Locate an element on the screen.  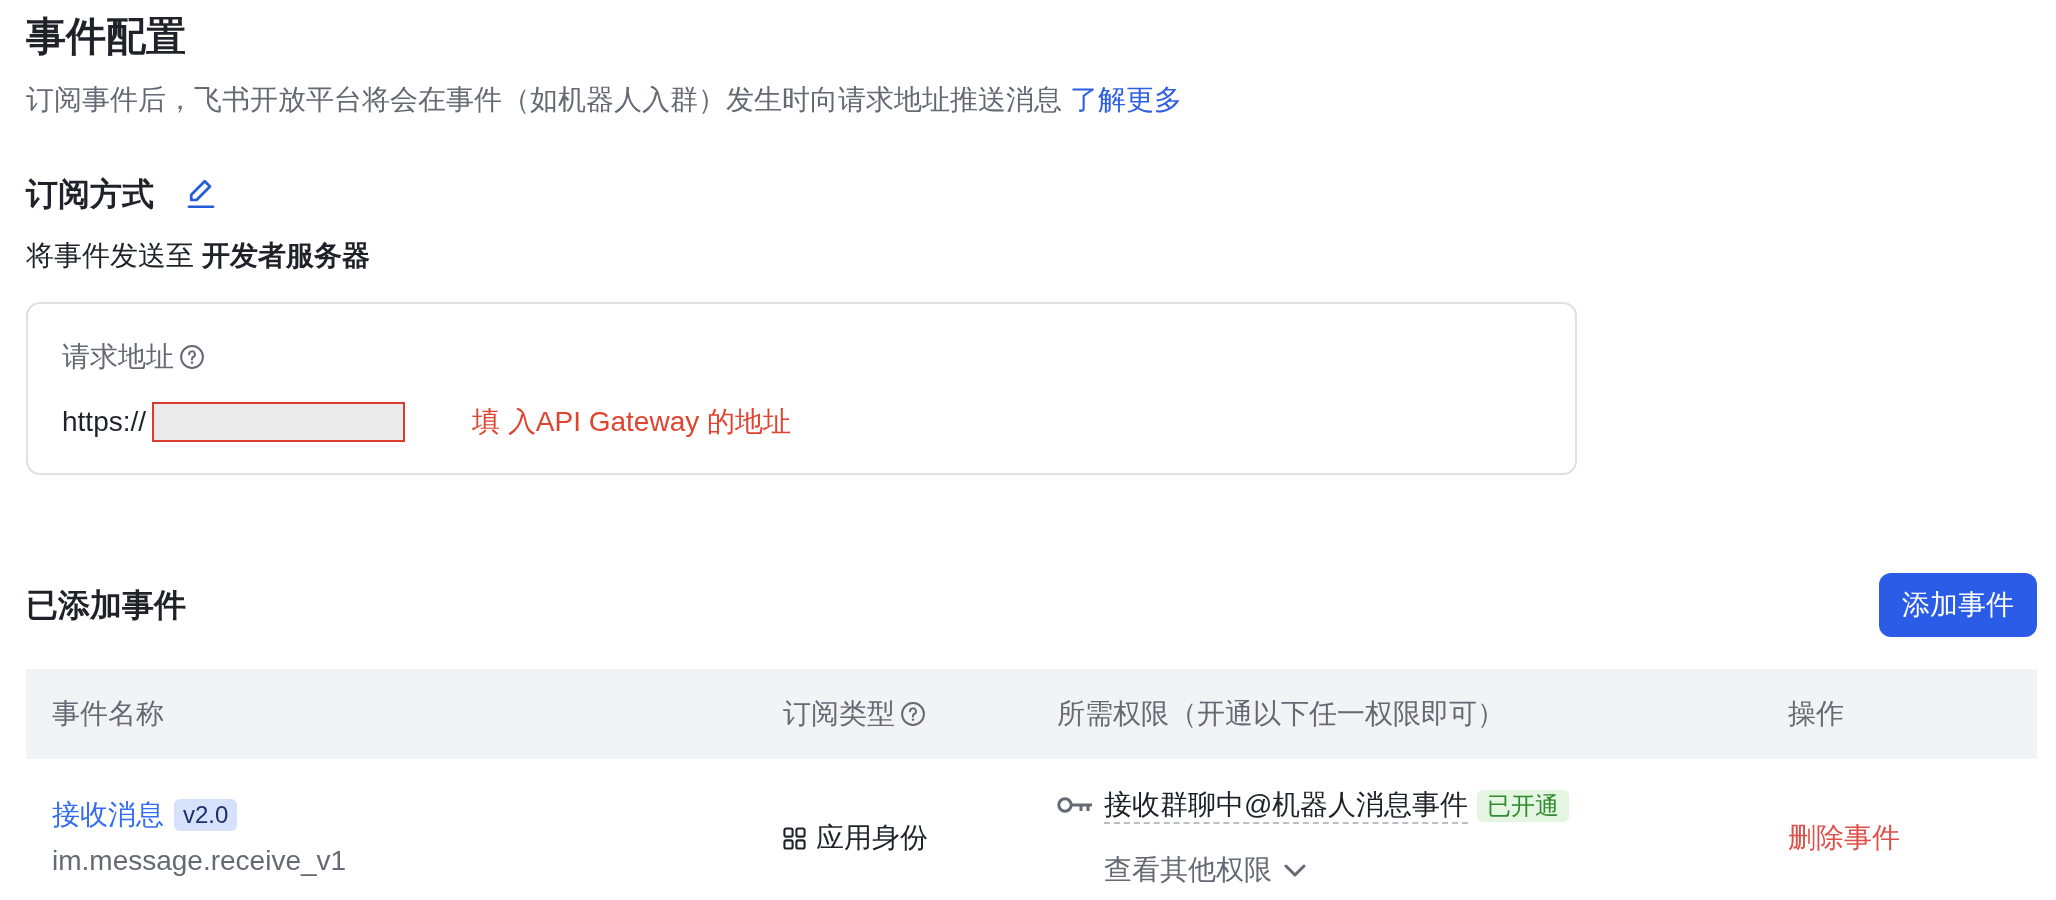
delete-event-link: 删除事件 is located at coordinates (1844, 837).